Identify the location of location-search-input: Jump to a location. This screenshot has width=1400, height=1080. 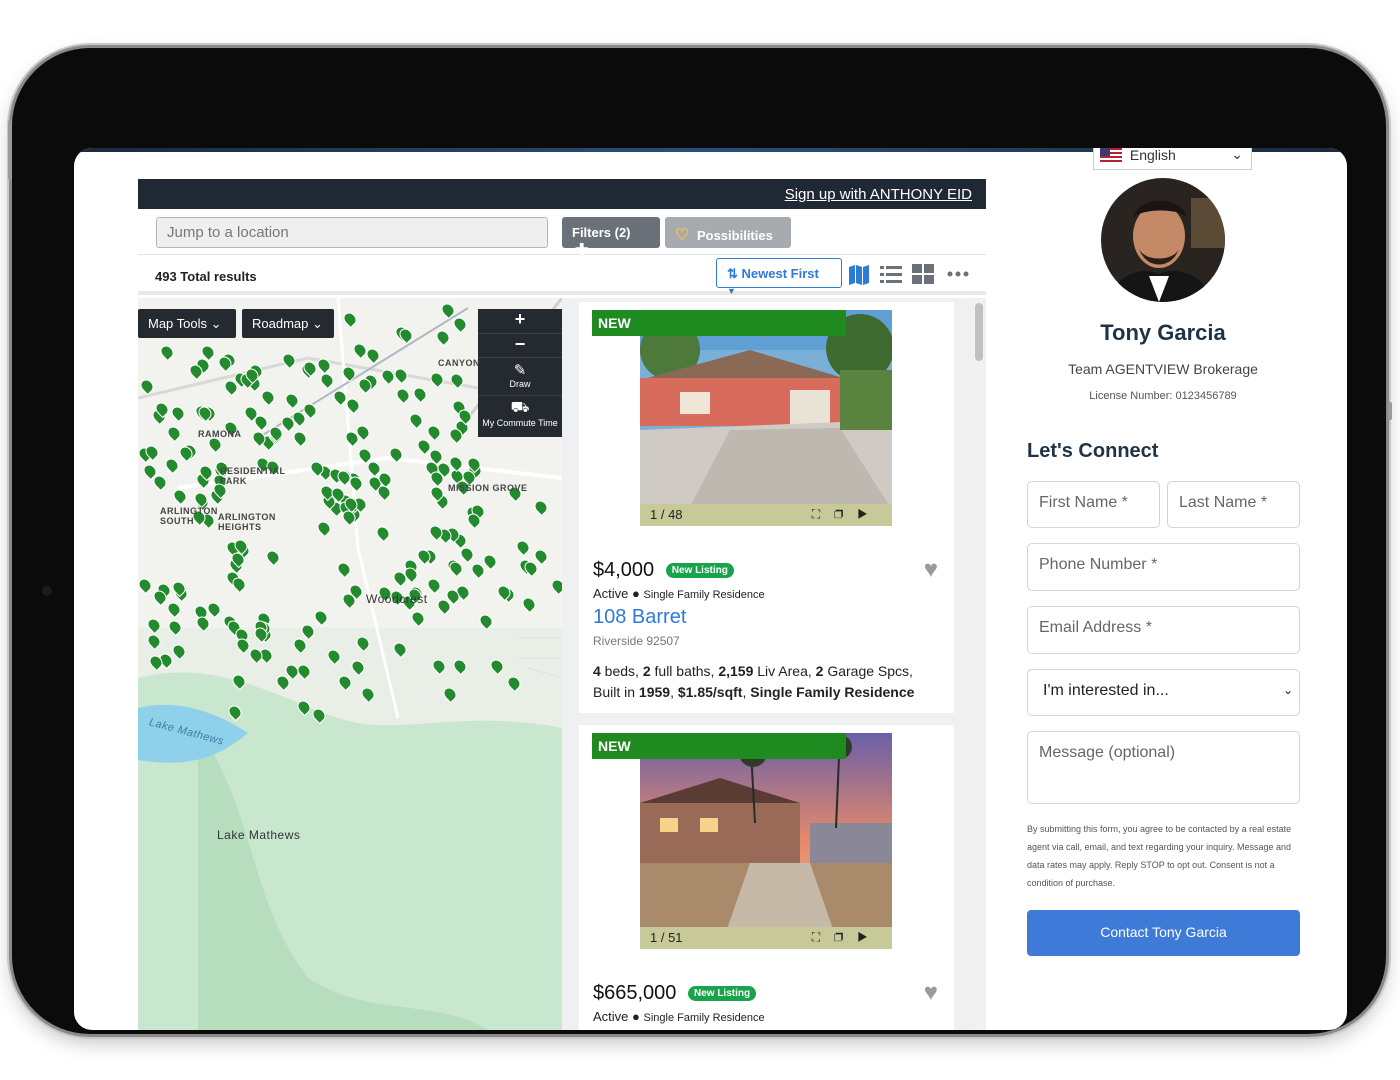
(352, 232).